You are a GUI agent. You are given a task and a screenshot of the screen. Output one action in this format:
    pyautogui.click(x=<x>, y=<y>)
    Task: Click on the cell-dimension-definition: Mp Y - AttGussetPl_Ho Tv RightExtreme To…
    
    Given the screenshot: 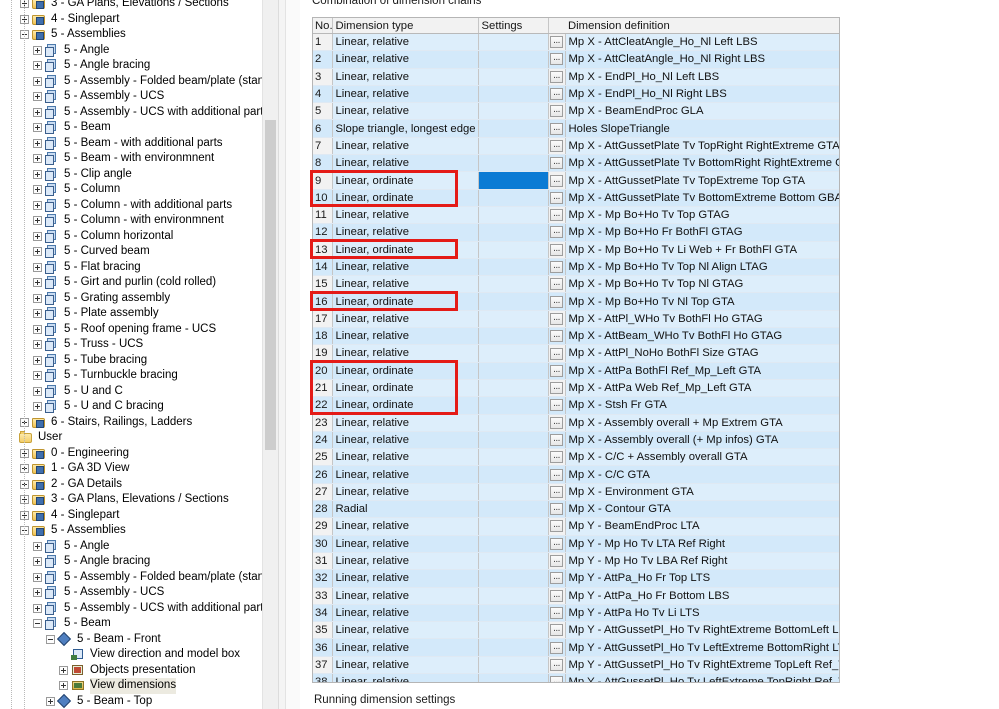 What is the action you would take?
    pyautogui.click(x=702, y=665)
    